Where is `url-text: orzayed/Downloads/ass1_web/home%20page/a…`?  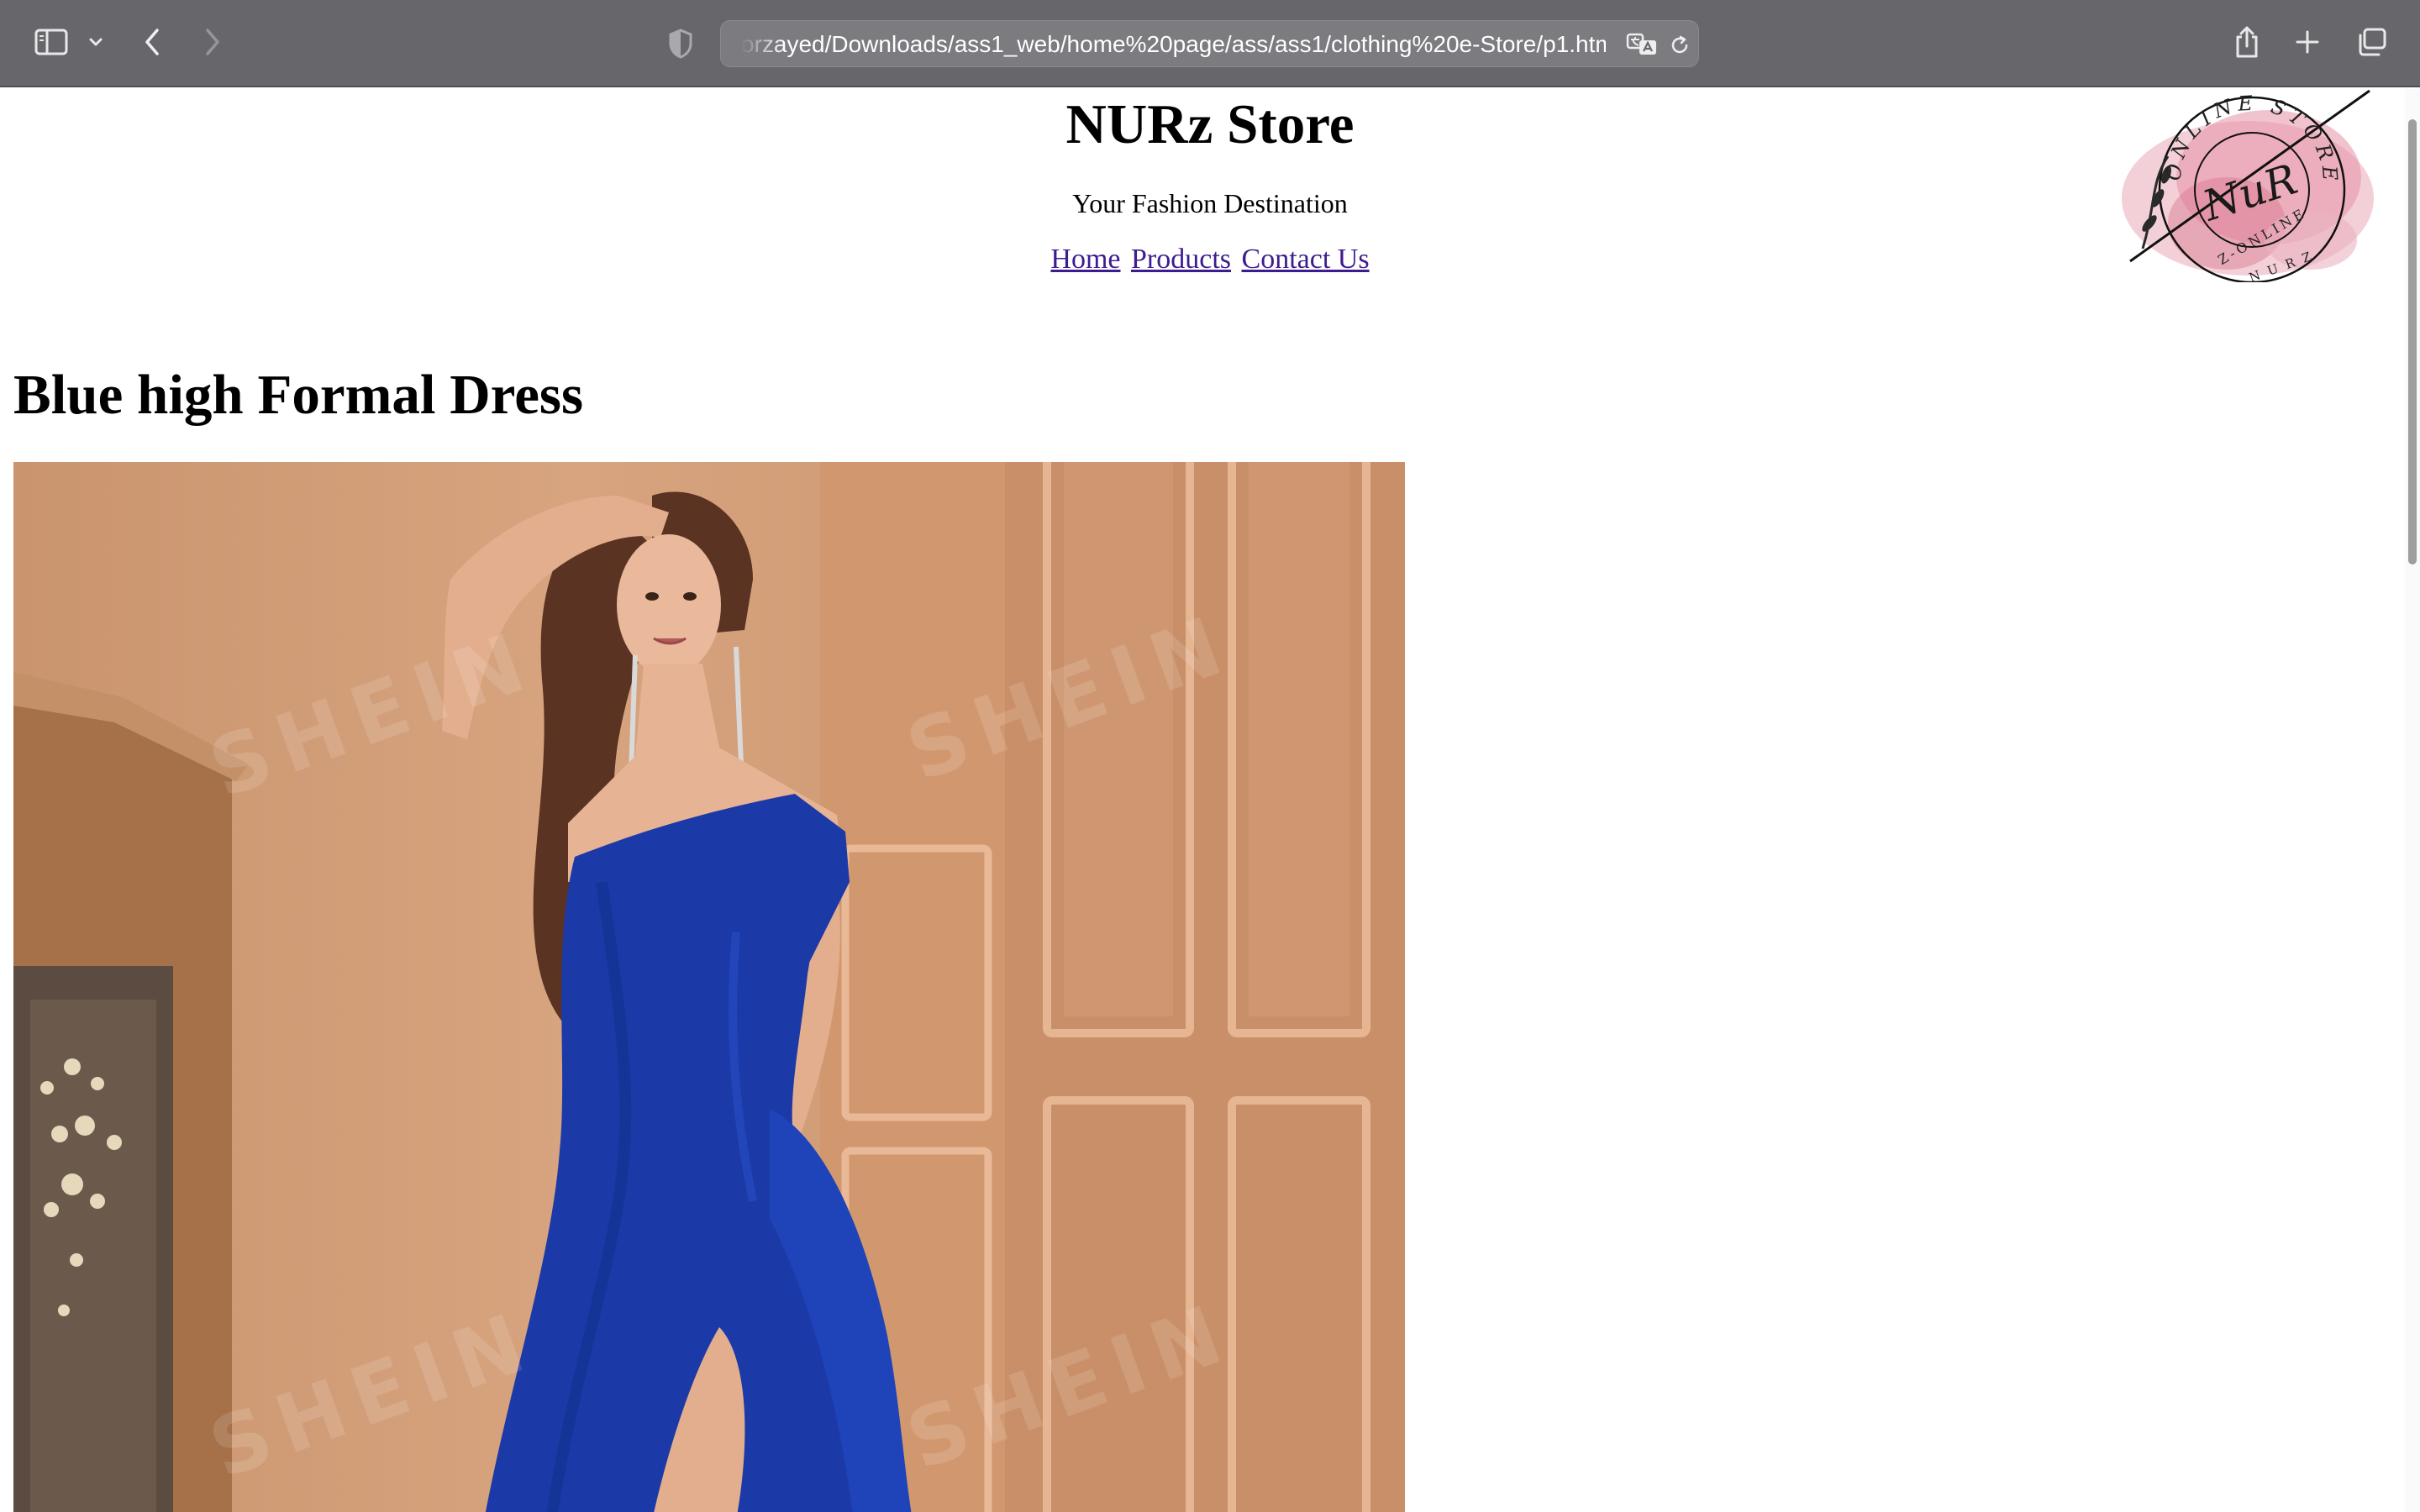
url-text: orzayed/Downloads/ass1_web/home%20page/a… is located at coordinates (1173, 44).